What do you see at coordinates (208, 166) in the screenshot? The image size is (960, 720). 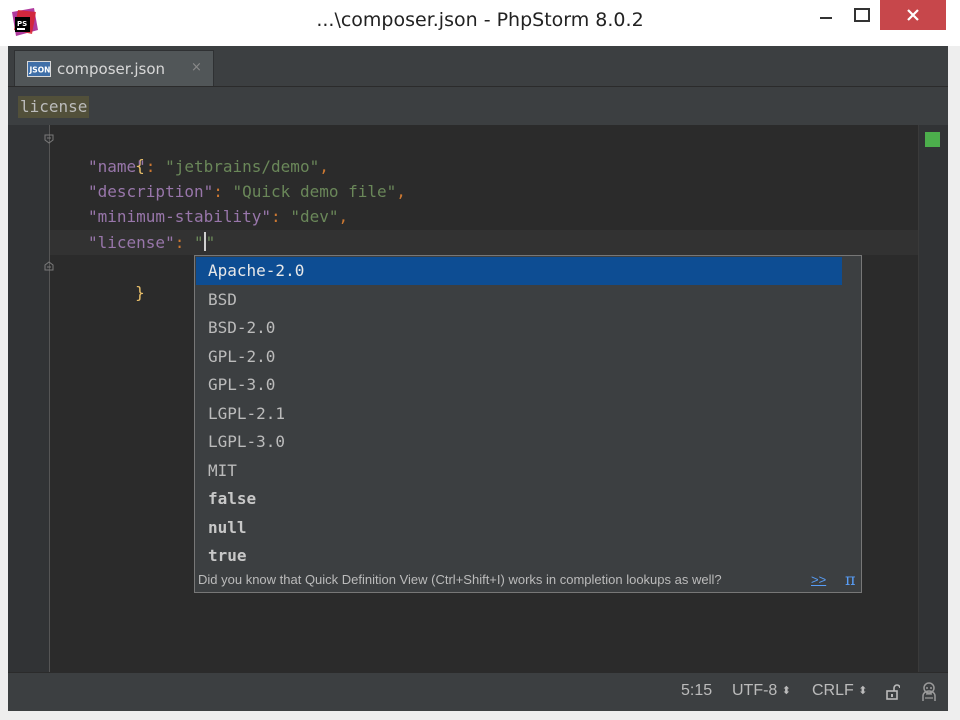 I see `code-line: "name": "jetbrains/demo",` at bounding box center [208, 166].